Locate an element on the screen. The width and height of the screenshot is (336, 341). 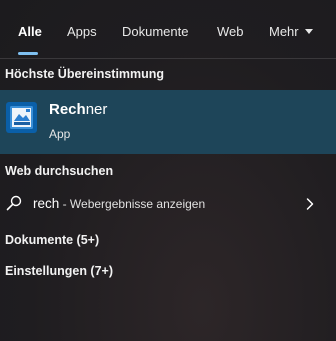
tab-apps: Apps is located at coordinates (82, 32).